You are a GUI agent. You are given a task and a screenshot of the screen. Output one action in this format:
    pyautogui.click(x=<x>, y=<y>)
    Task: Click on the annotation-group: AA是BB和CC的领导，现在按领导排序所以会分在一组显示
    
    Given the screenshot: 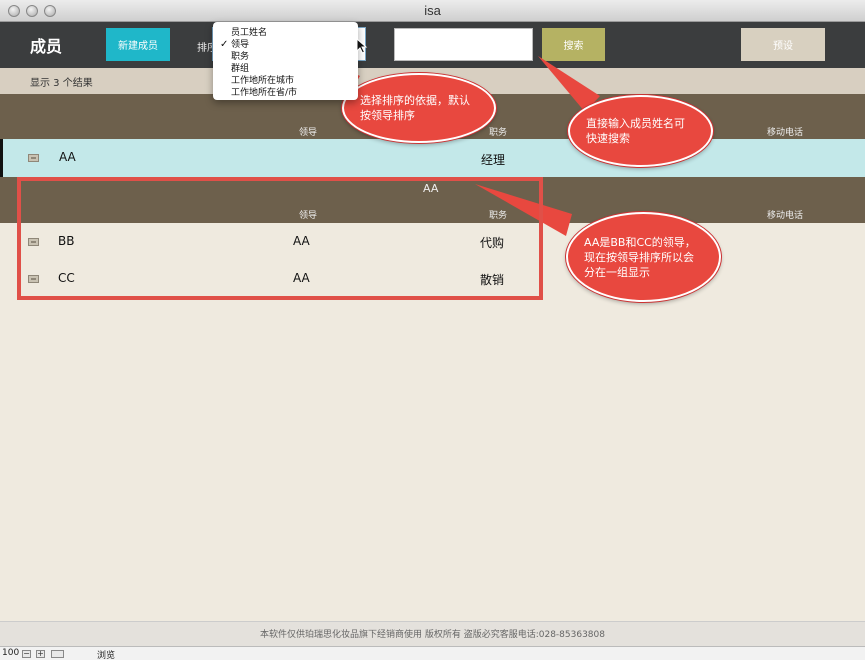 What is the action you would take?
    pyautogui.click(x=643, y=257)
    